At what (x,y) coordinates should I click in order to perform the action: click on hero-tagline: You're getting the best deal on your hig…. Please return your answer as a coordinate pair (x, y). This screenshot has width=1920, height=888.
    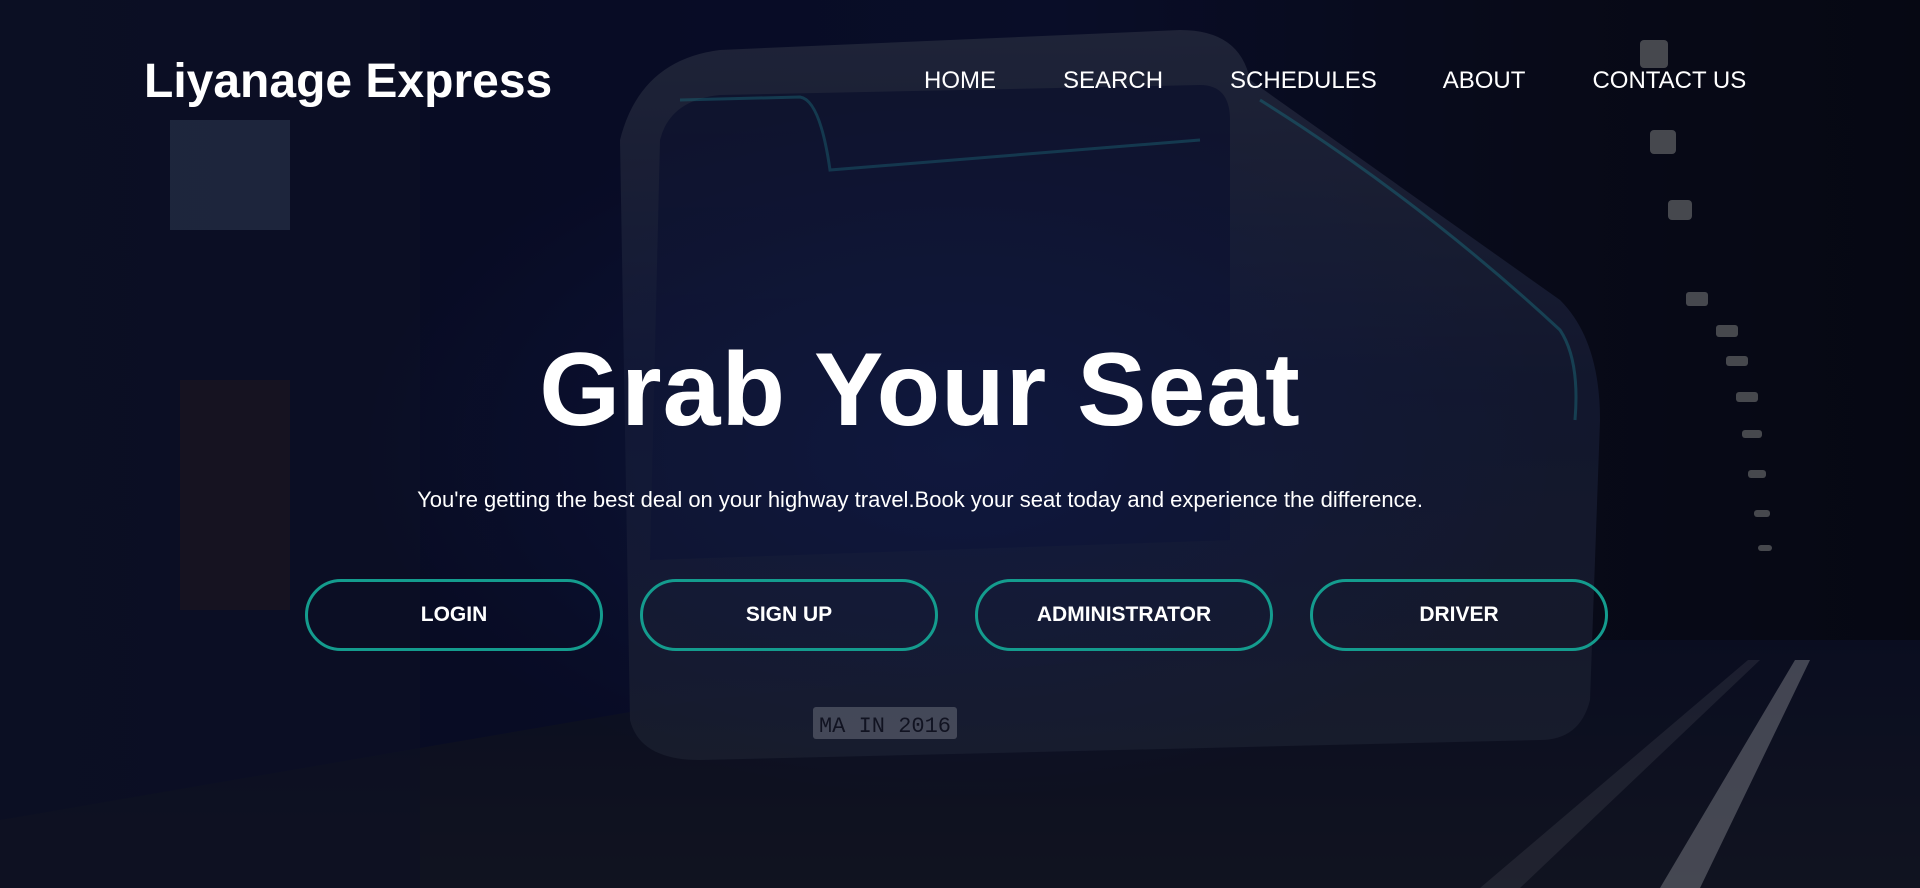
    Looking at the image, I should click on (960, 500).